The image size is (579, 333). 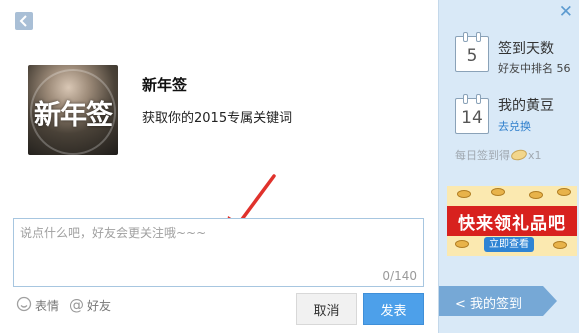 I want to click on redeem-link: 去兑换, so click(x=514, y=126).